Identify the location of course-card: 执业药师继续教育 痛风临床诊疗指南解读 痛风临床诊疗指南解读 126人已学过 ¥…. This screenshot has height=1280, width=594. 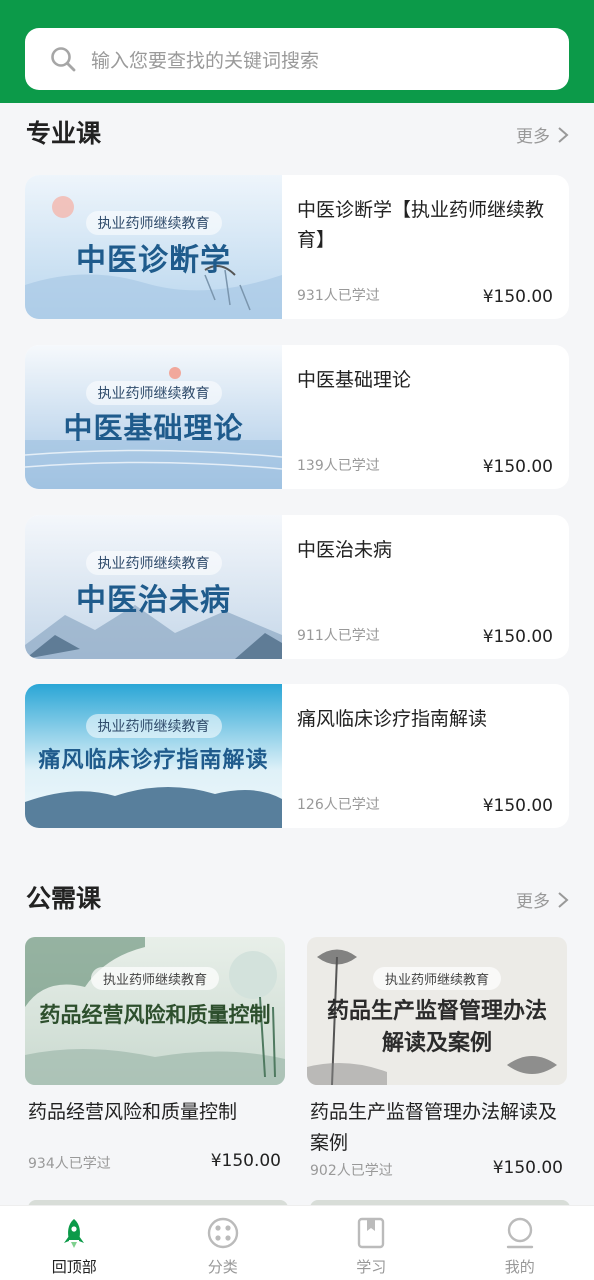
(297, 756).